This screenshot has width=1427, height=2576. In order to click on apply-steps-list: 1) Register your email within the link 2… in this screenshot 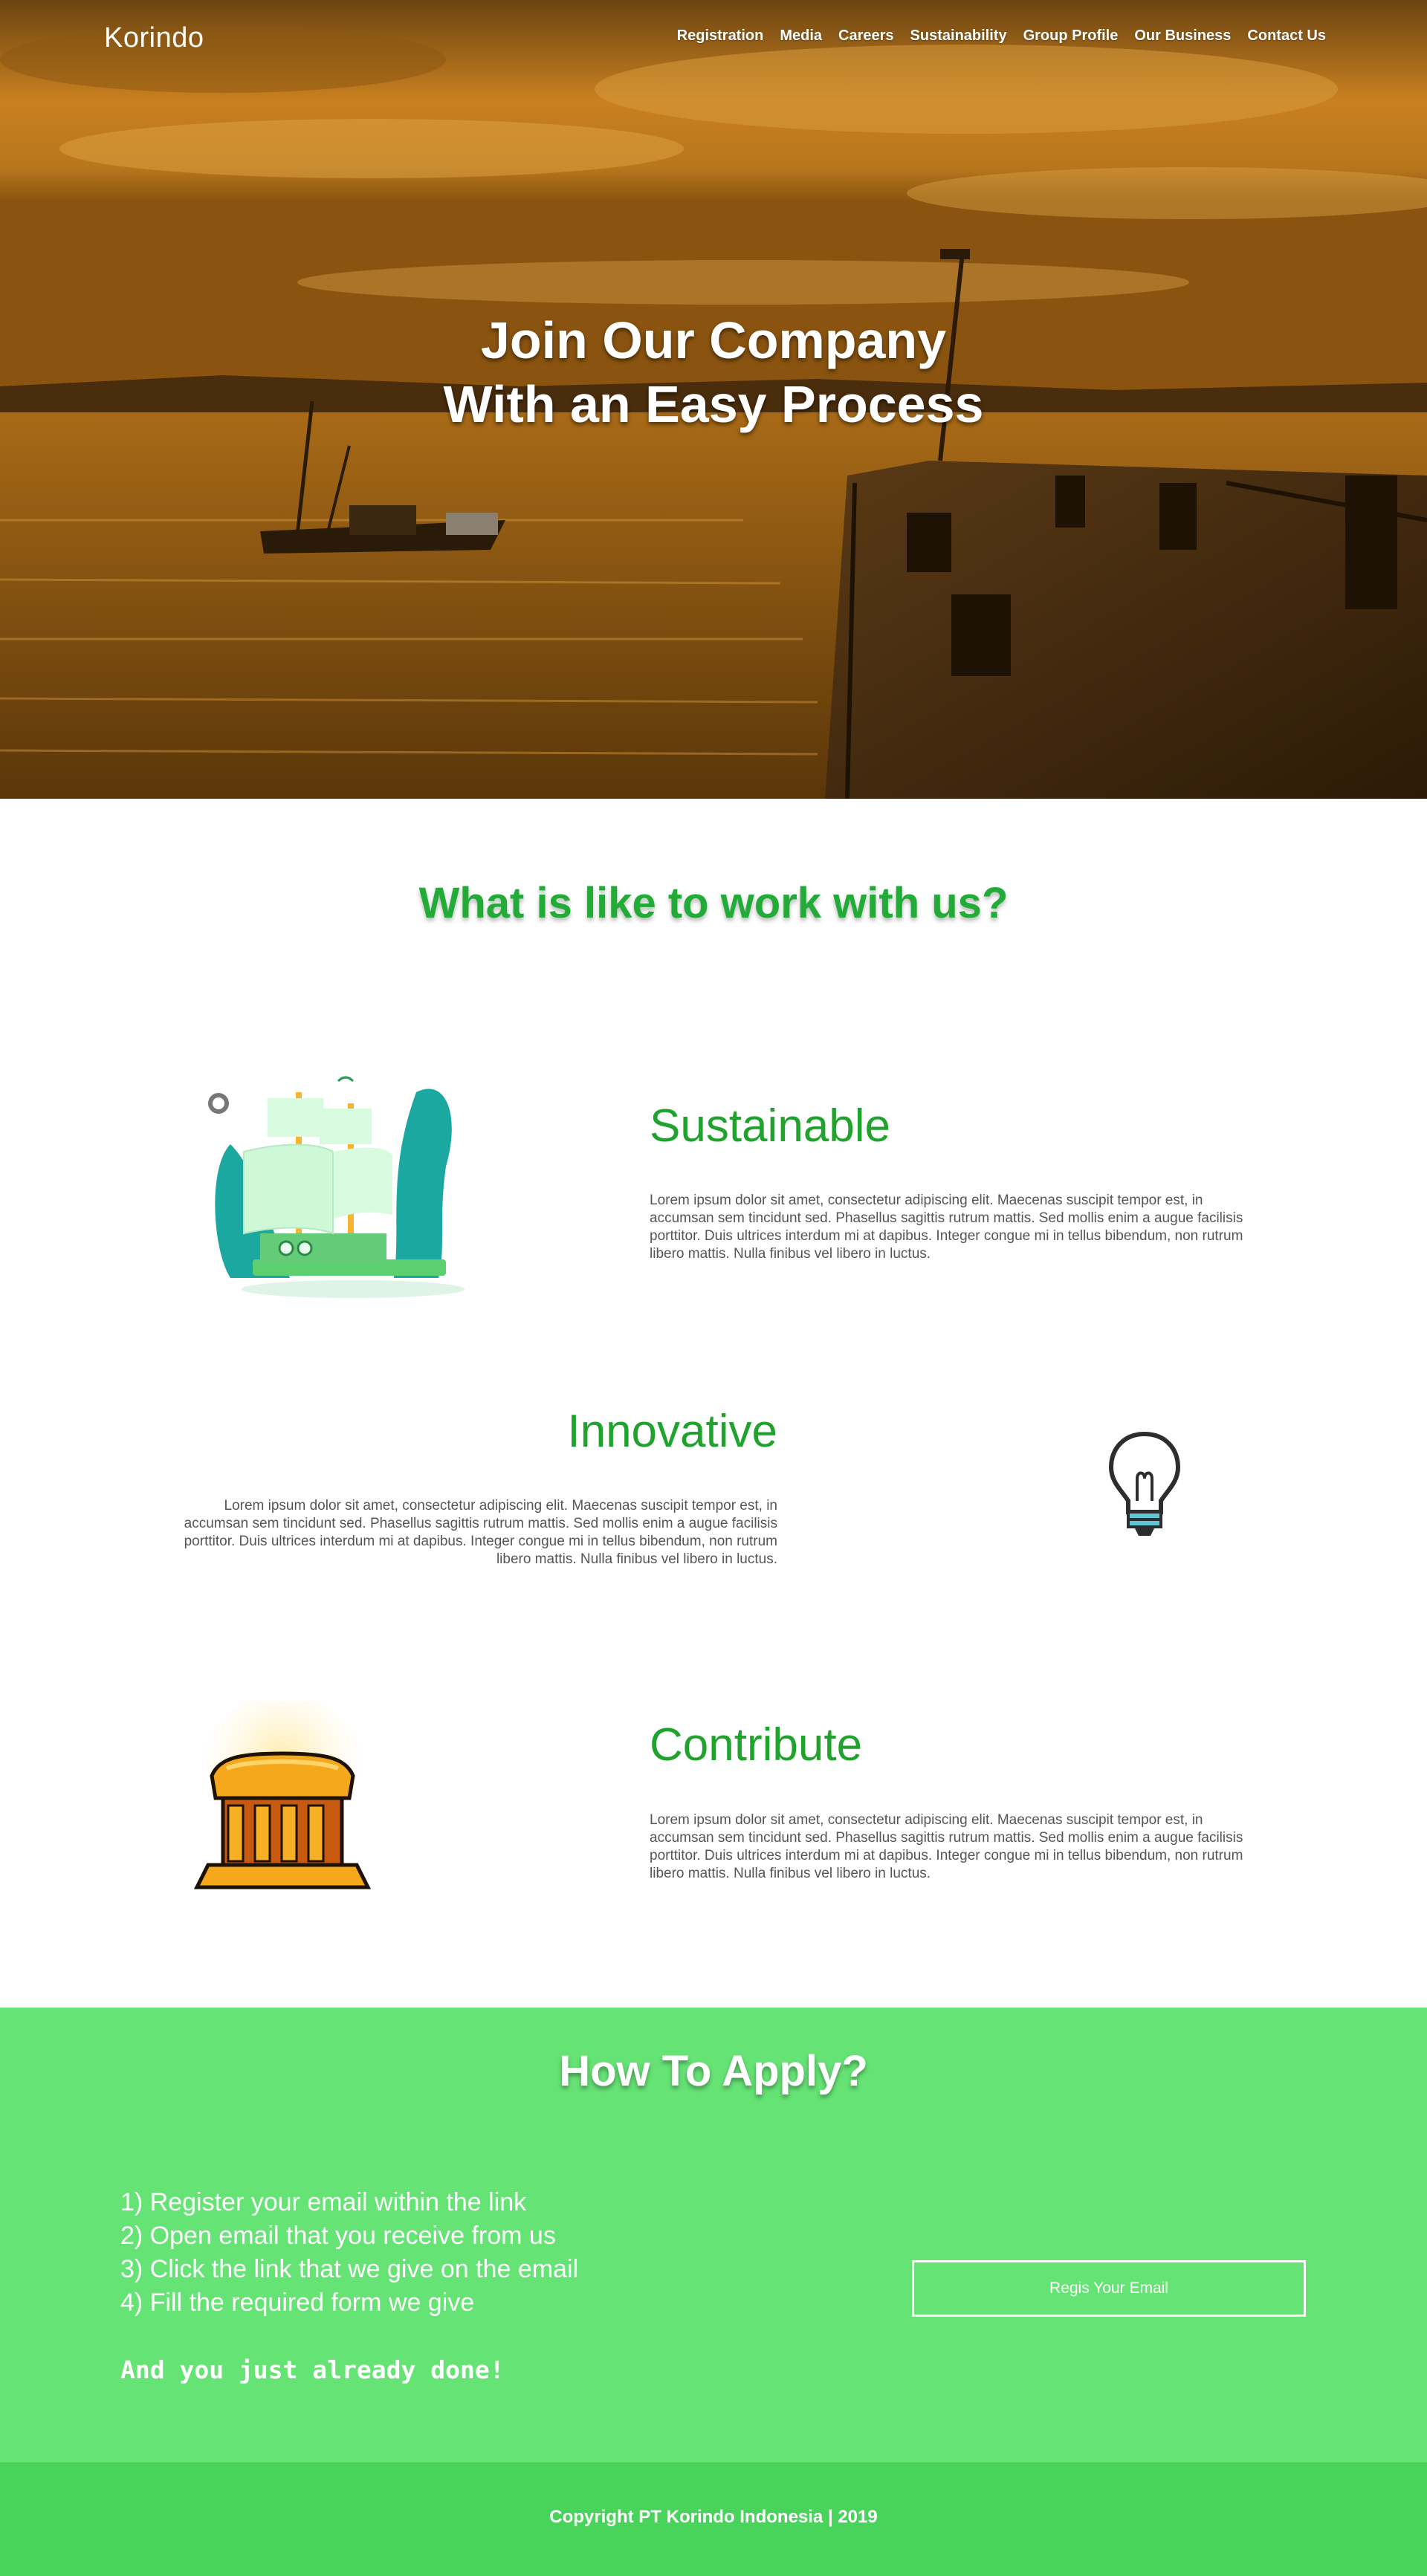, I will do `click(349, 2253)`.